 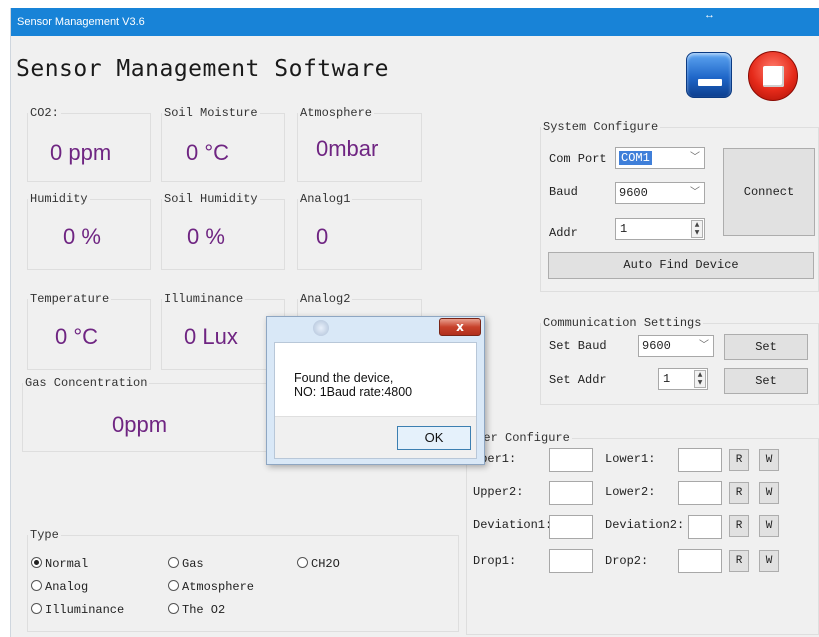 I want to click on humidity-value: 0 %, so click(x=82, y=236).